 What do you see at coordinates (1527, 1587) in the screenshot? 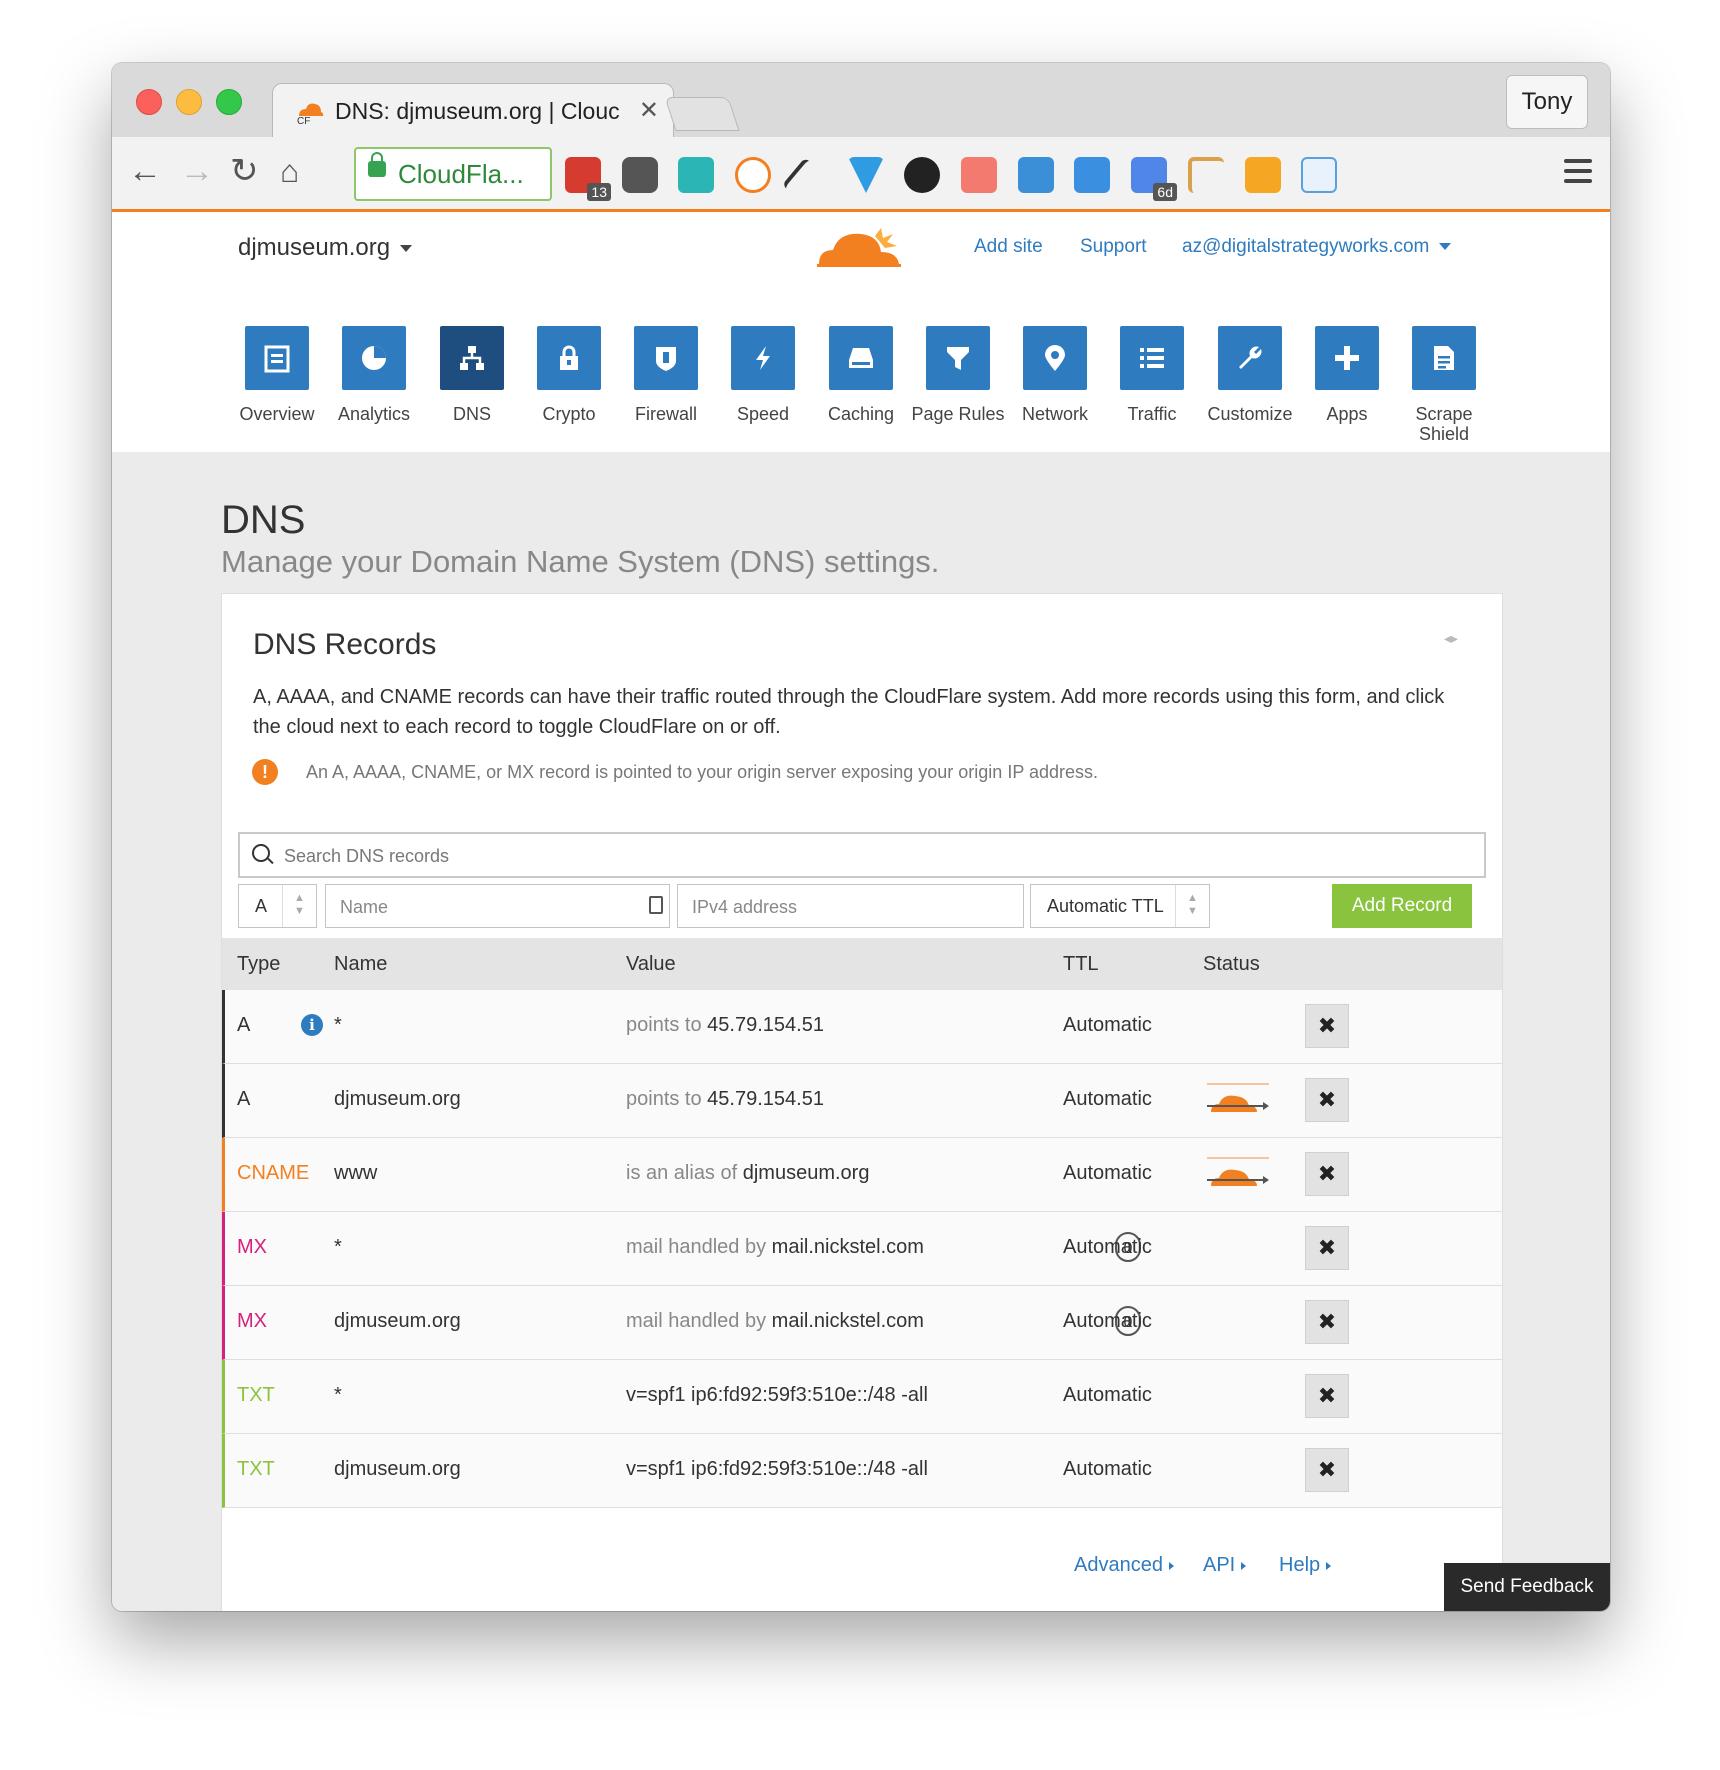
I see `send-feedback-button: Send Feedback` at bounding box center [1527, 1587].